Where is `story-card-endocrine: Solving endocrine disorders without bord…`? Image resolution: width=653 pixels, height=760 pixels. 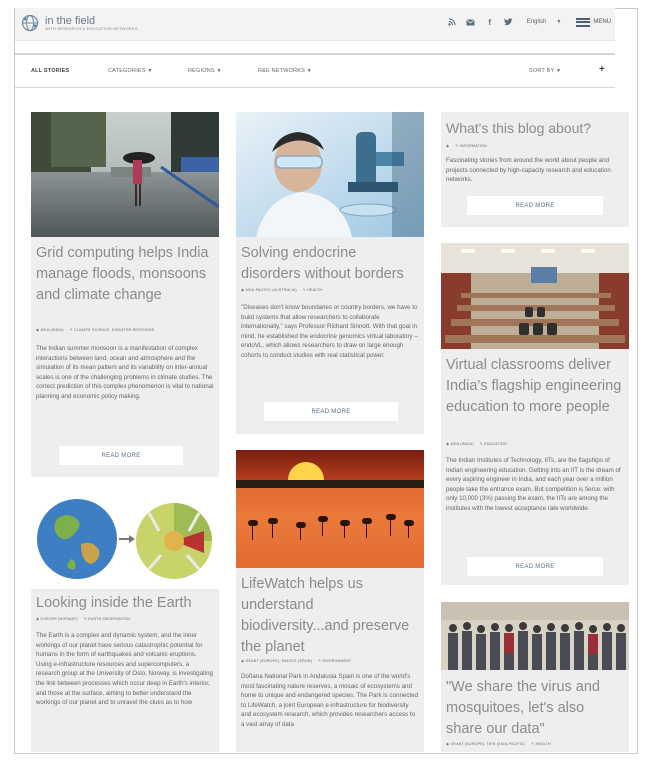 story-card-endocrine: Solving endocrine disorders without bord… is located at coordinates (330, 273).